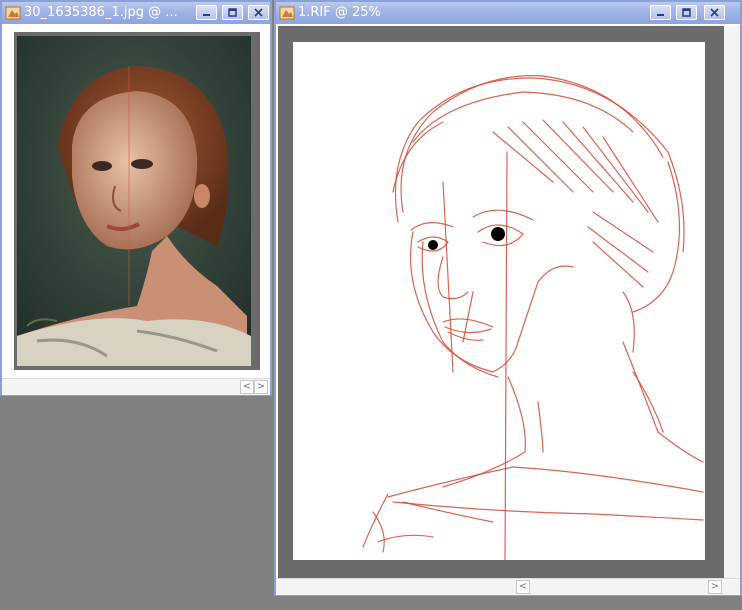 Image resolution: width=742 pixels, height=610 pixels. I want to click on reference-horizontal-scrollbar: < >, so click(136, 386).